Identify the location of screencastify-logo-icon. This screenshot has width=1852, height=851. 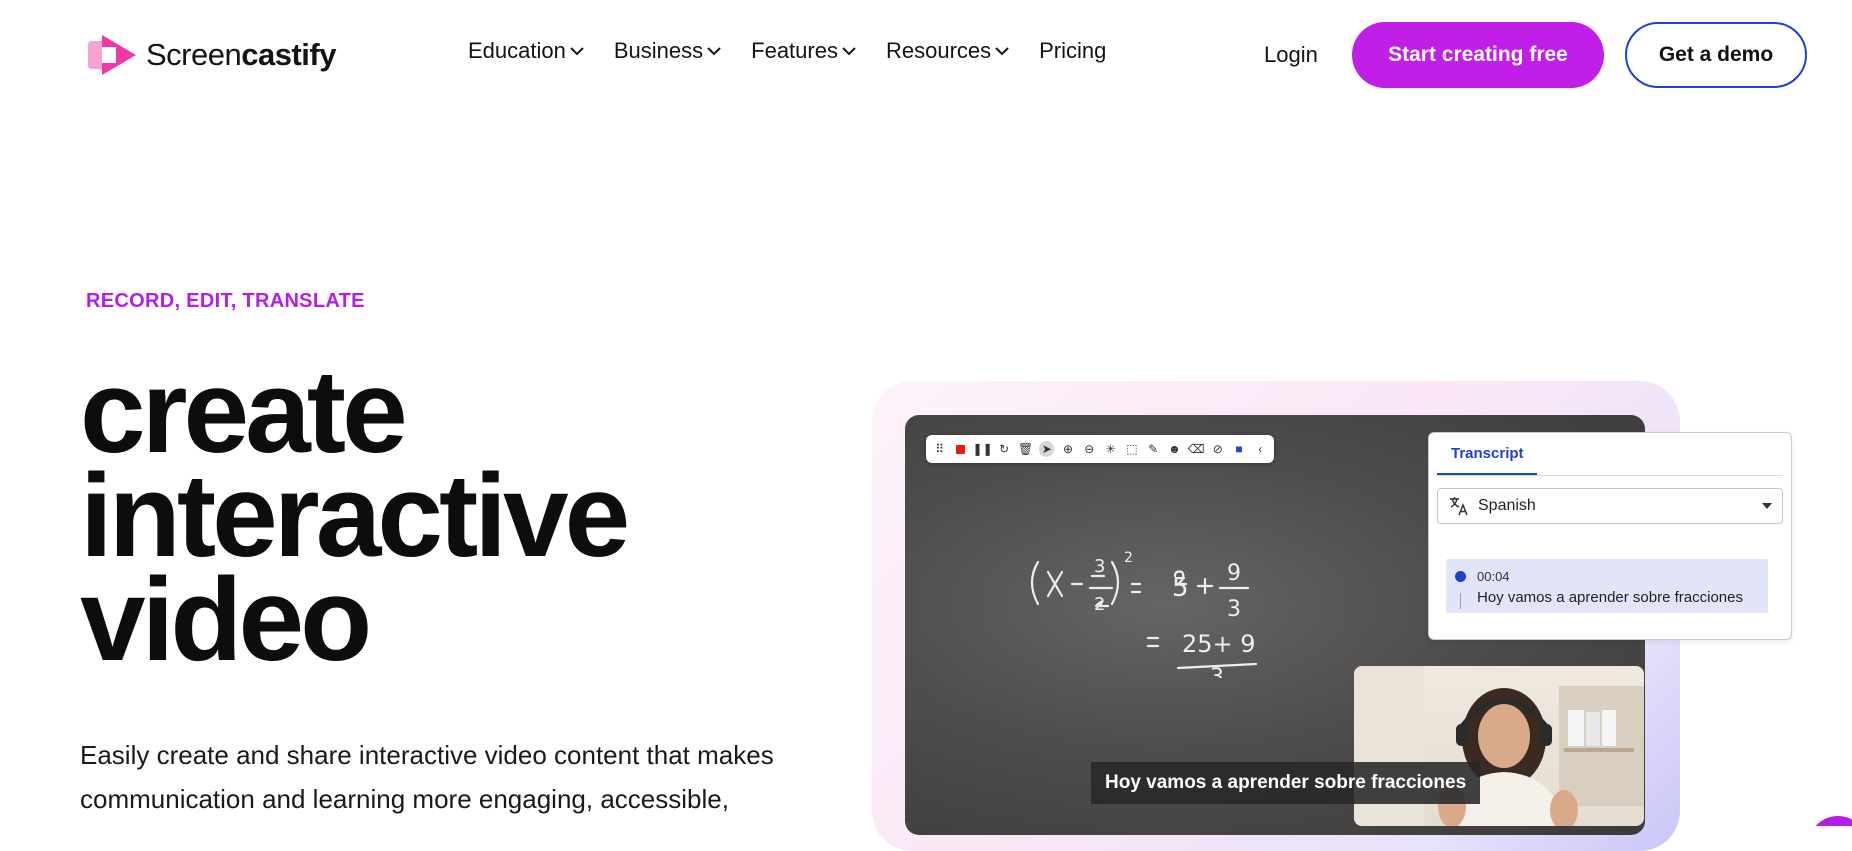
(112, 55).